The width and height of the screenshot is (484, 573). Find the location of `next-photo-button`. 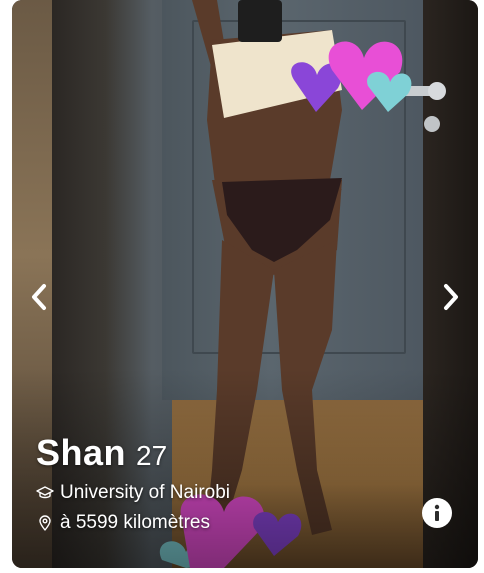

next-photo-button is located at coordinates (451, 297).